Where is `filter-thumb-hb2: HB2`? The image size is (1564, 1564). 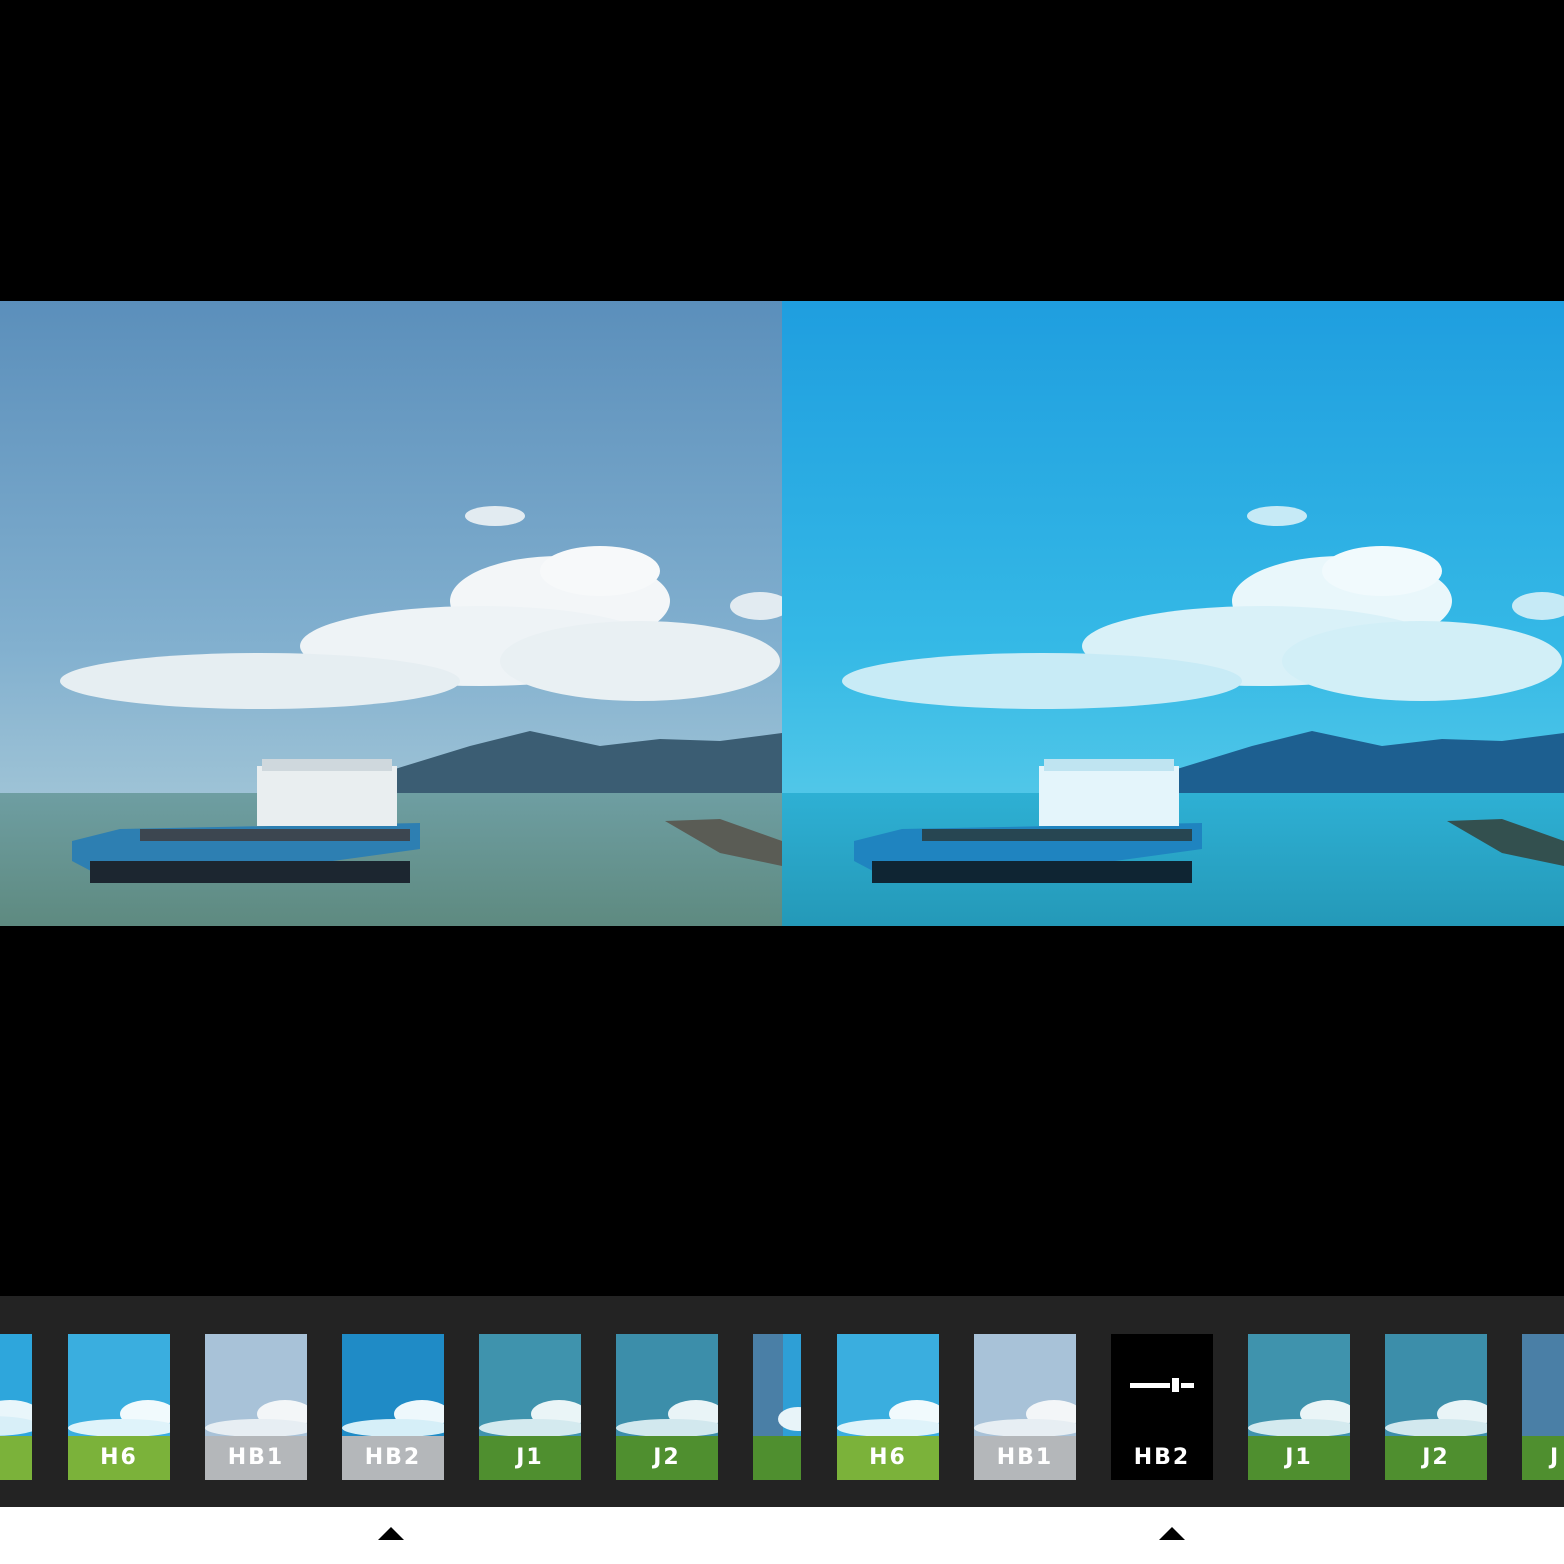 filter-thumb-hb2: HB2 is located at coordinates (393, 1407).